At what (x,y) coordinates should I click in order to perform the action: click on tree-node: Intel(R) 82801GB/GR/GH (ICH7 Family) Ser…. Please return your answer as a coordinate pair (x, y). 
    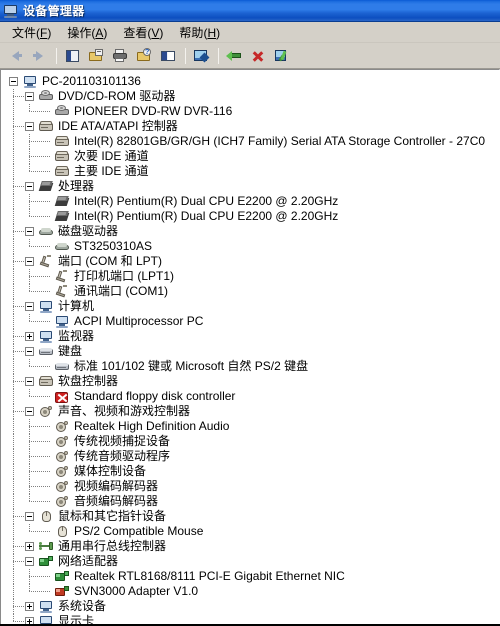
    Looking at the image, I should click on (250, 141).